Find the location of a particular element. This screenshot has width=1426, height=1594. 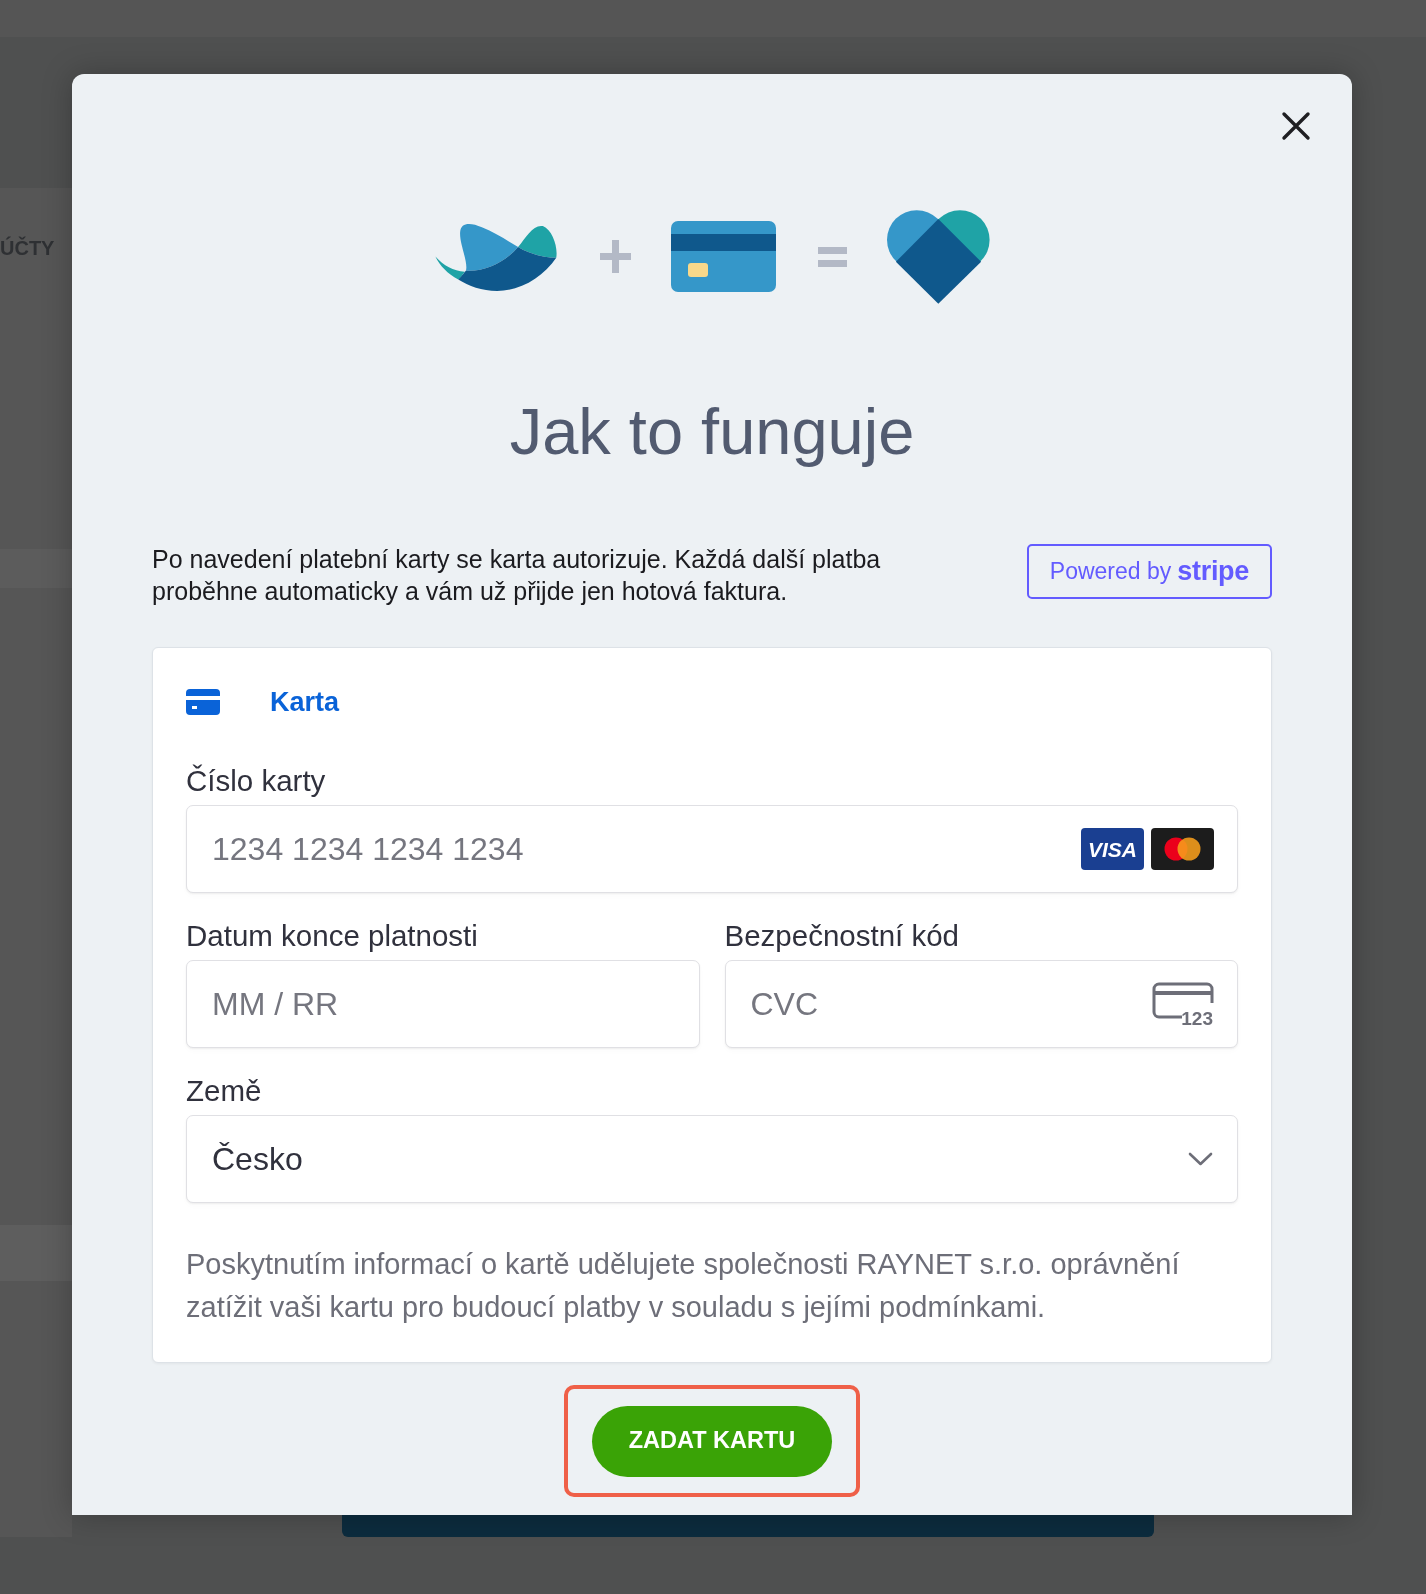

heart-icon is located at coordinates (938, 256).